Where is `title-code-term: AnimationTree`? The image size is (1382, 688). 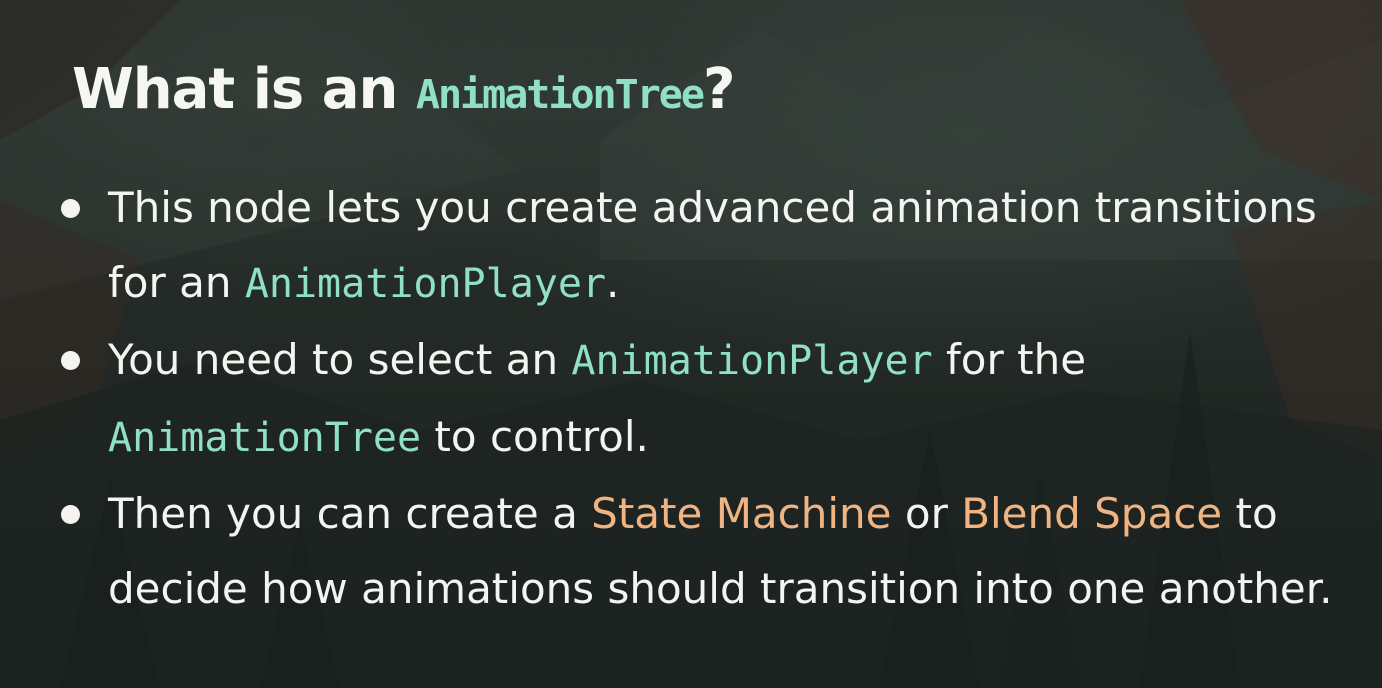 title-code-term: AnimationTree is located at coordinates (560, 95).